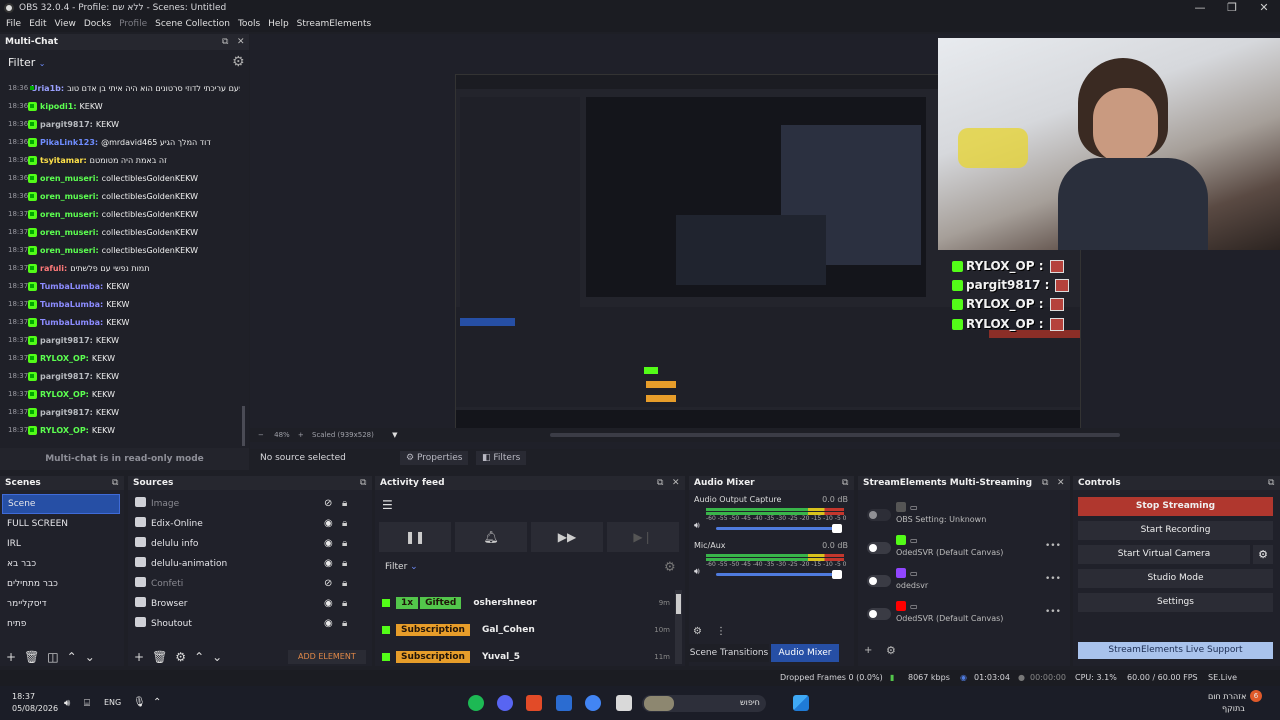  What do you see at coordinates (62, 624) in the screenshot?
I see `scene-item: פתיח` at bounding box center [62, 624].